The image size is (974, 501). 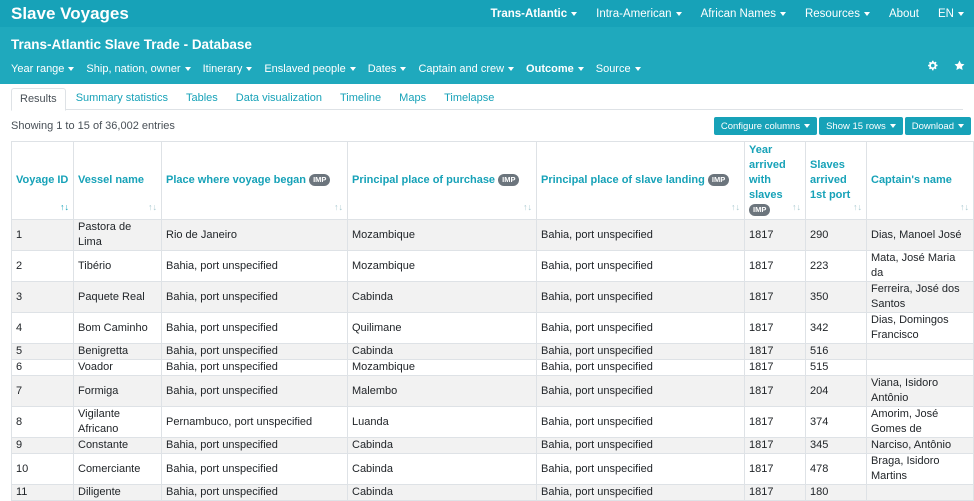 I want to click on column-header-slaves: Slaves arrived 1st port ↑↓, so click(x=836, y=180).